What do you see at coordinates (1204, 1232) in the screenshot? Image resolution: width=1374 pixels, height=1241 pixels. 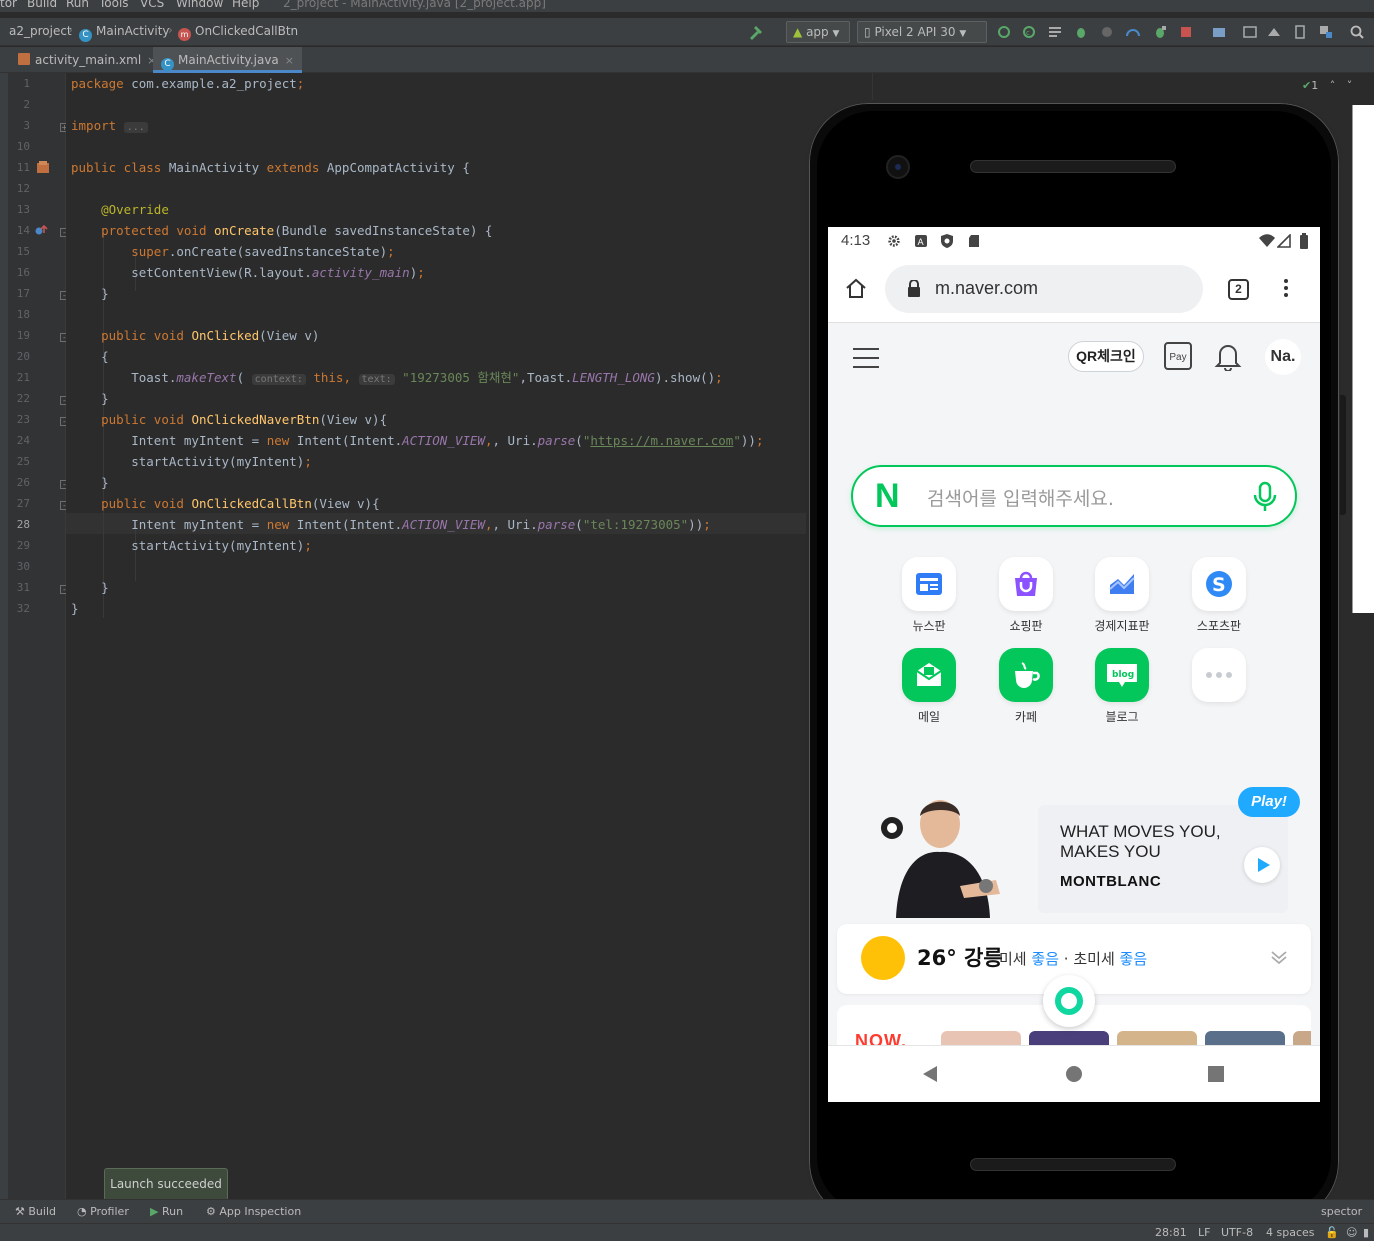 I see `line-separator: LF` at bounding box center [1204, 1232].